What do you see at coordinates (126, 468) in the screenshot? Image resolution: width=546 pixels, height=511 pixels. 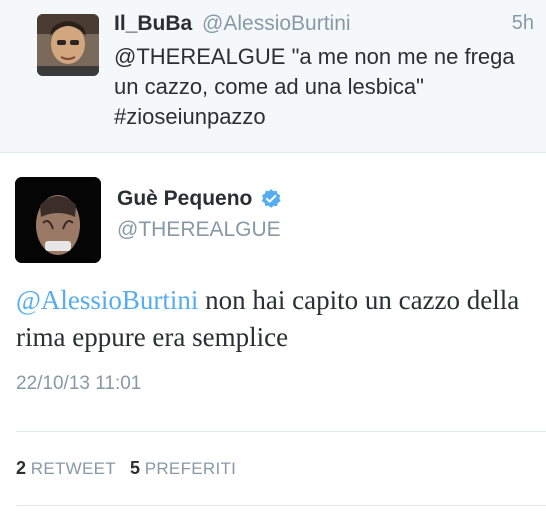 I see `tweet-stats: 2 RETWEET 5 PREFERITI` at bounding box center [126, 468].